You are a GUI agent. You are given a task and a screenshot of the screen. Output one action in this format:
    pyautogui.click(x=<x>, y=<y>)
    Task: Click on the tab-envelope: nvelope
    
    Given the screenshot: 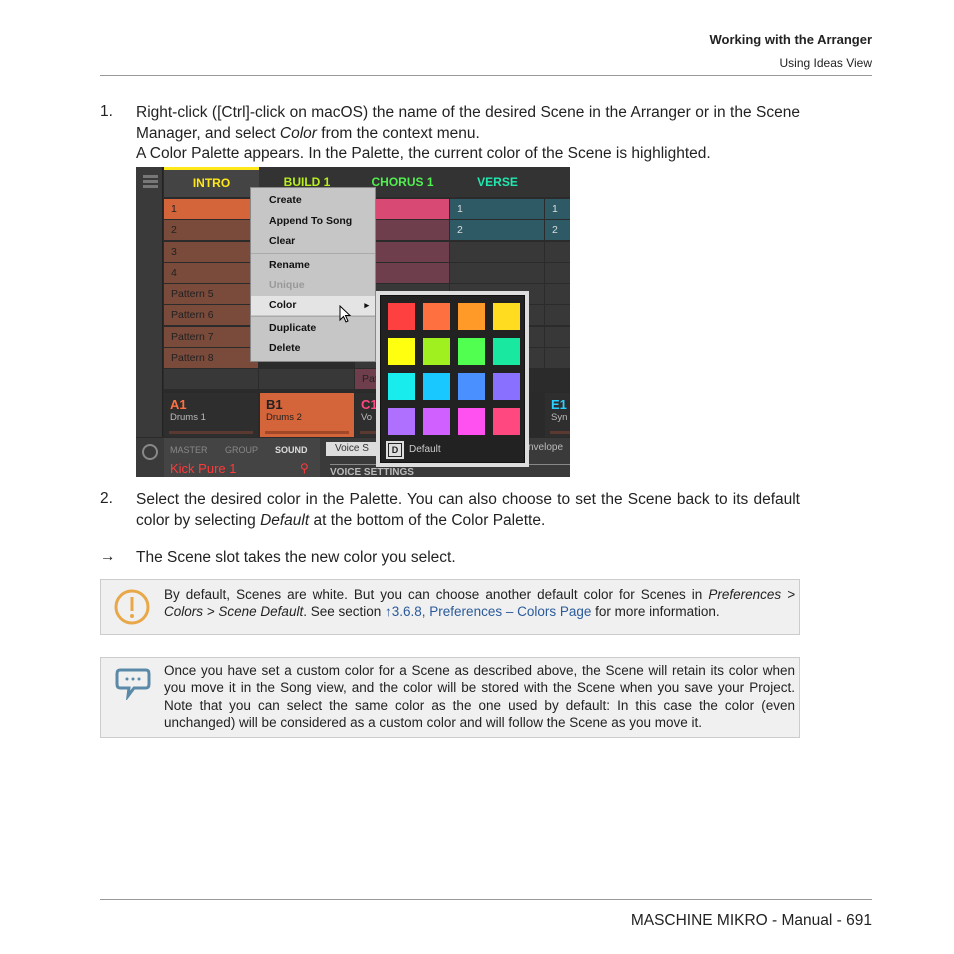 What is the action you would take?
    pyautogui.click(x=545, y=447)
    